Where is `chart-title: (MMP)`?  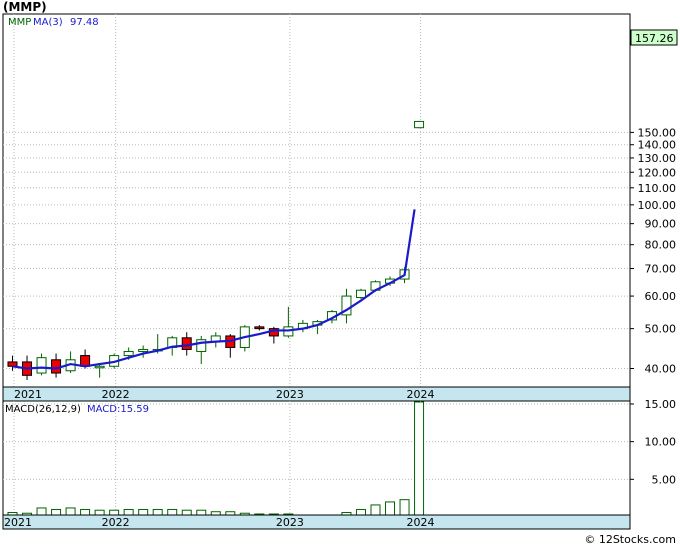
chart-title: (MMP) is located at coordinates (25, 7).